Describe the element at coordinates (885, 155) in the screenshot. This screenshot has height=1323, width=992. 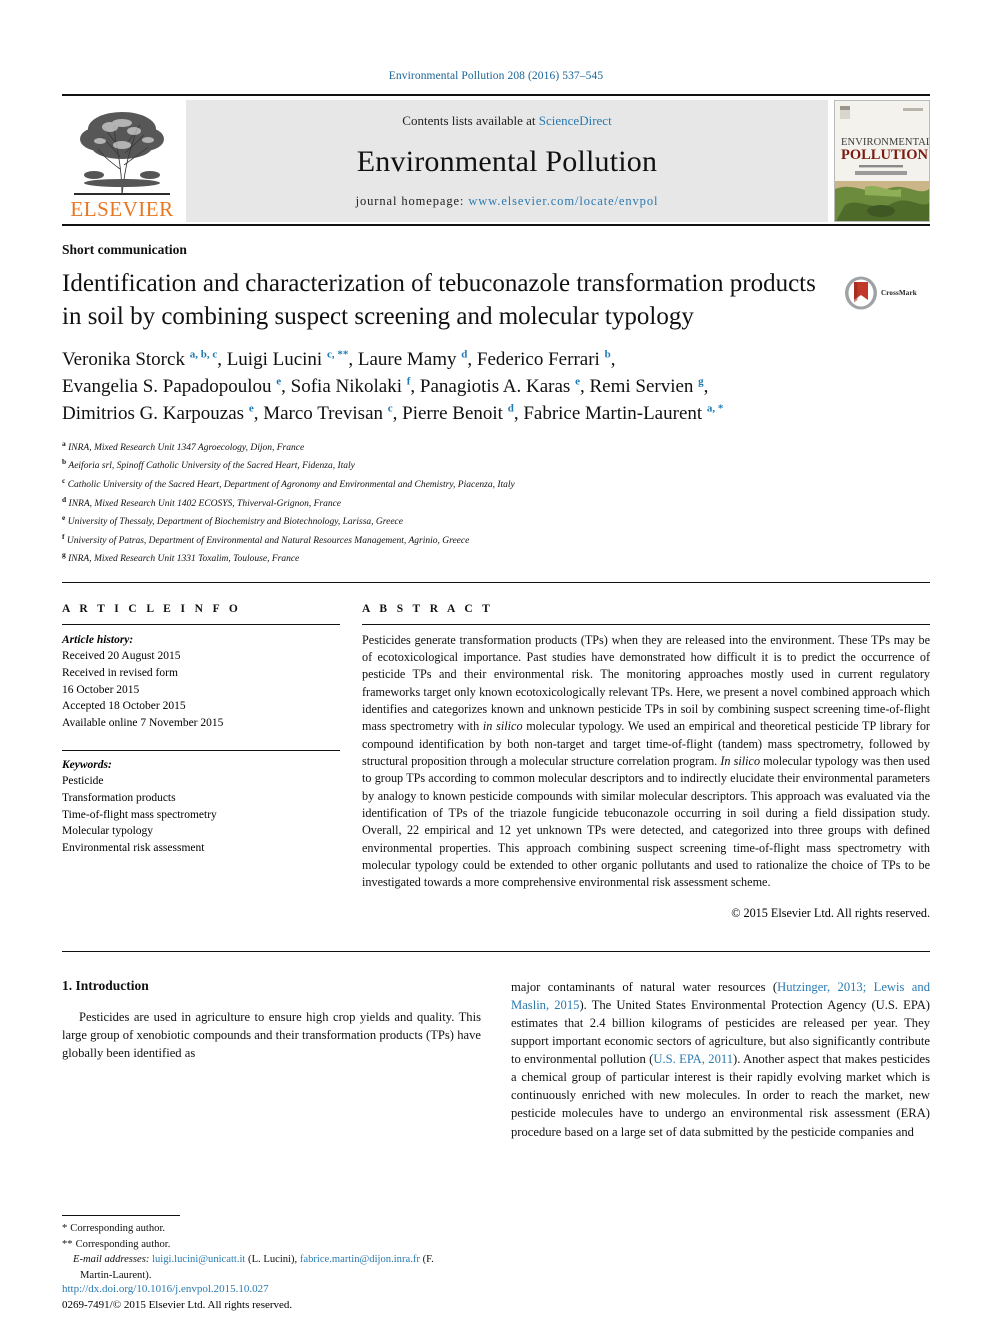
I see `svg-text: POLLUTION` at that location.